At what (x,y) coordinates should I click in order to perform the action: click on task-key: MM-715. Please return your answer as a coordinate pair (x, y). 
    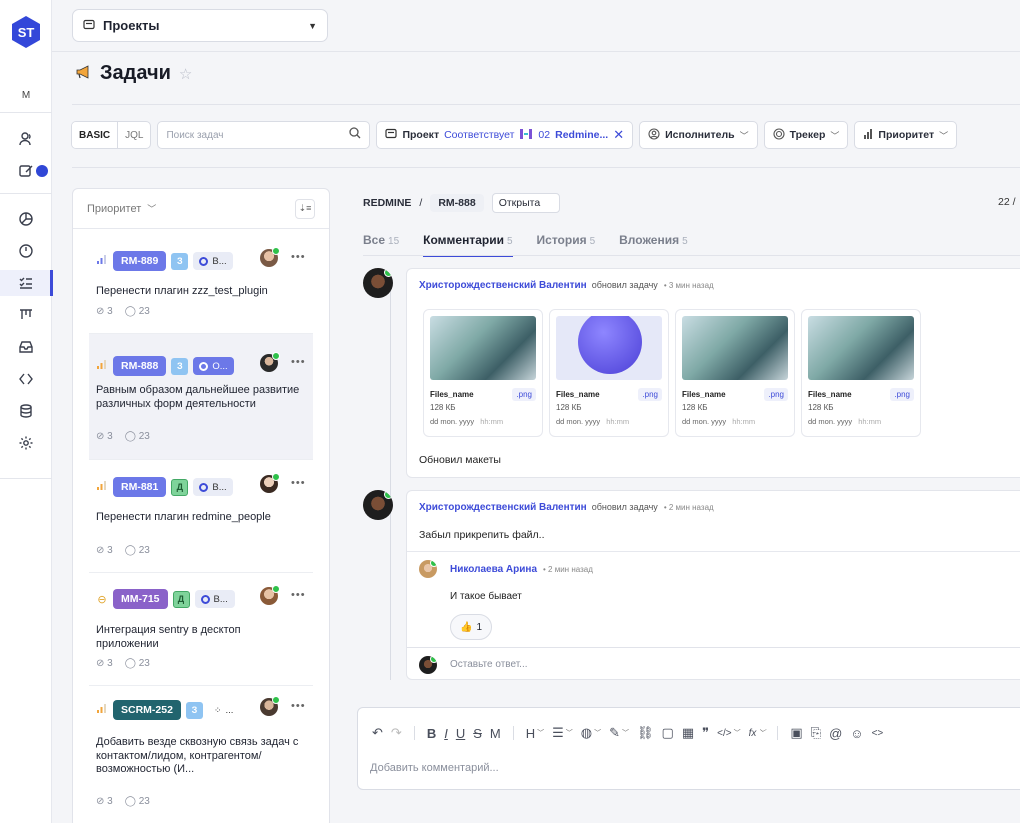
    Looking at the image, I should click on (140, 599).